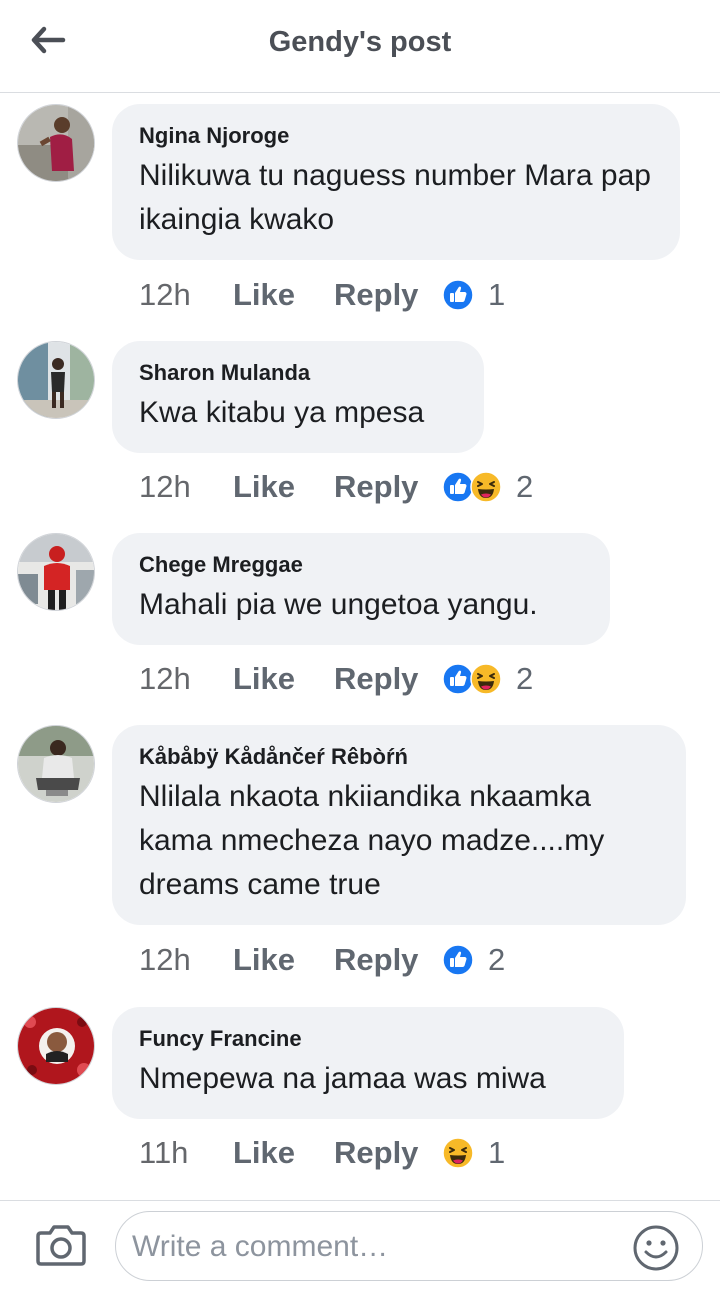 Image resolution: width=720 pixels, height=1290 pixels. I want to click on page-title: Gendy's post, so click(360, 42).